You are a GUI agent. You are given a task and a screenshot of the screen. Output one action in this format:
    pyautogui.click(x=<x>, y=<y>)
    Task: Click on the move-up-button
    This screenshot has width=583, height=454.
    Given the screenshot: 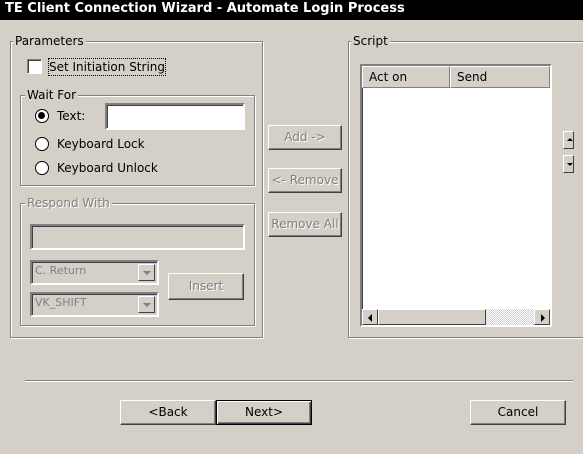 What is the action you would take?
    pyautogui.click(x=568, y=140)
    